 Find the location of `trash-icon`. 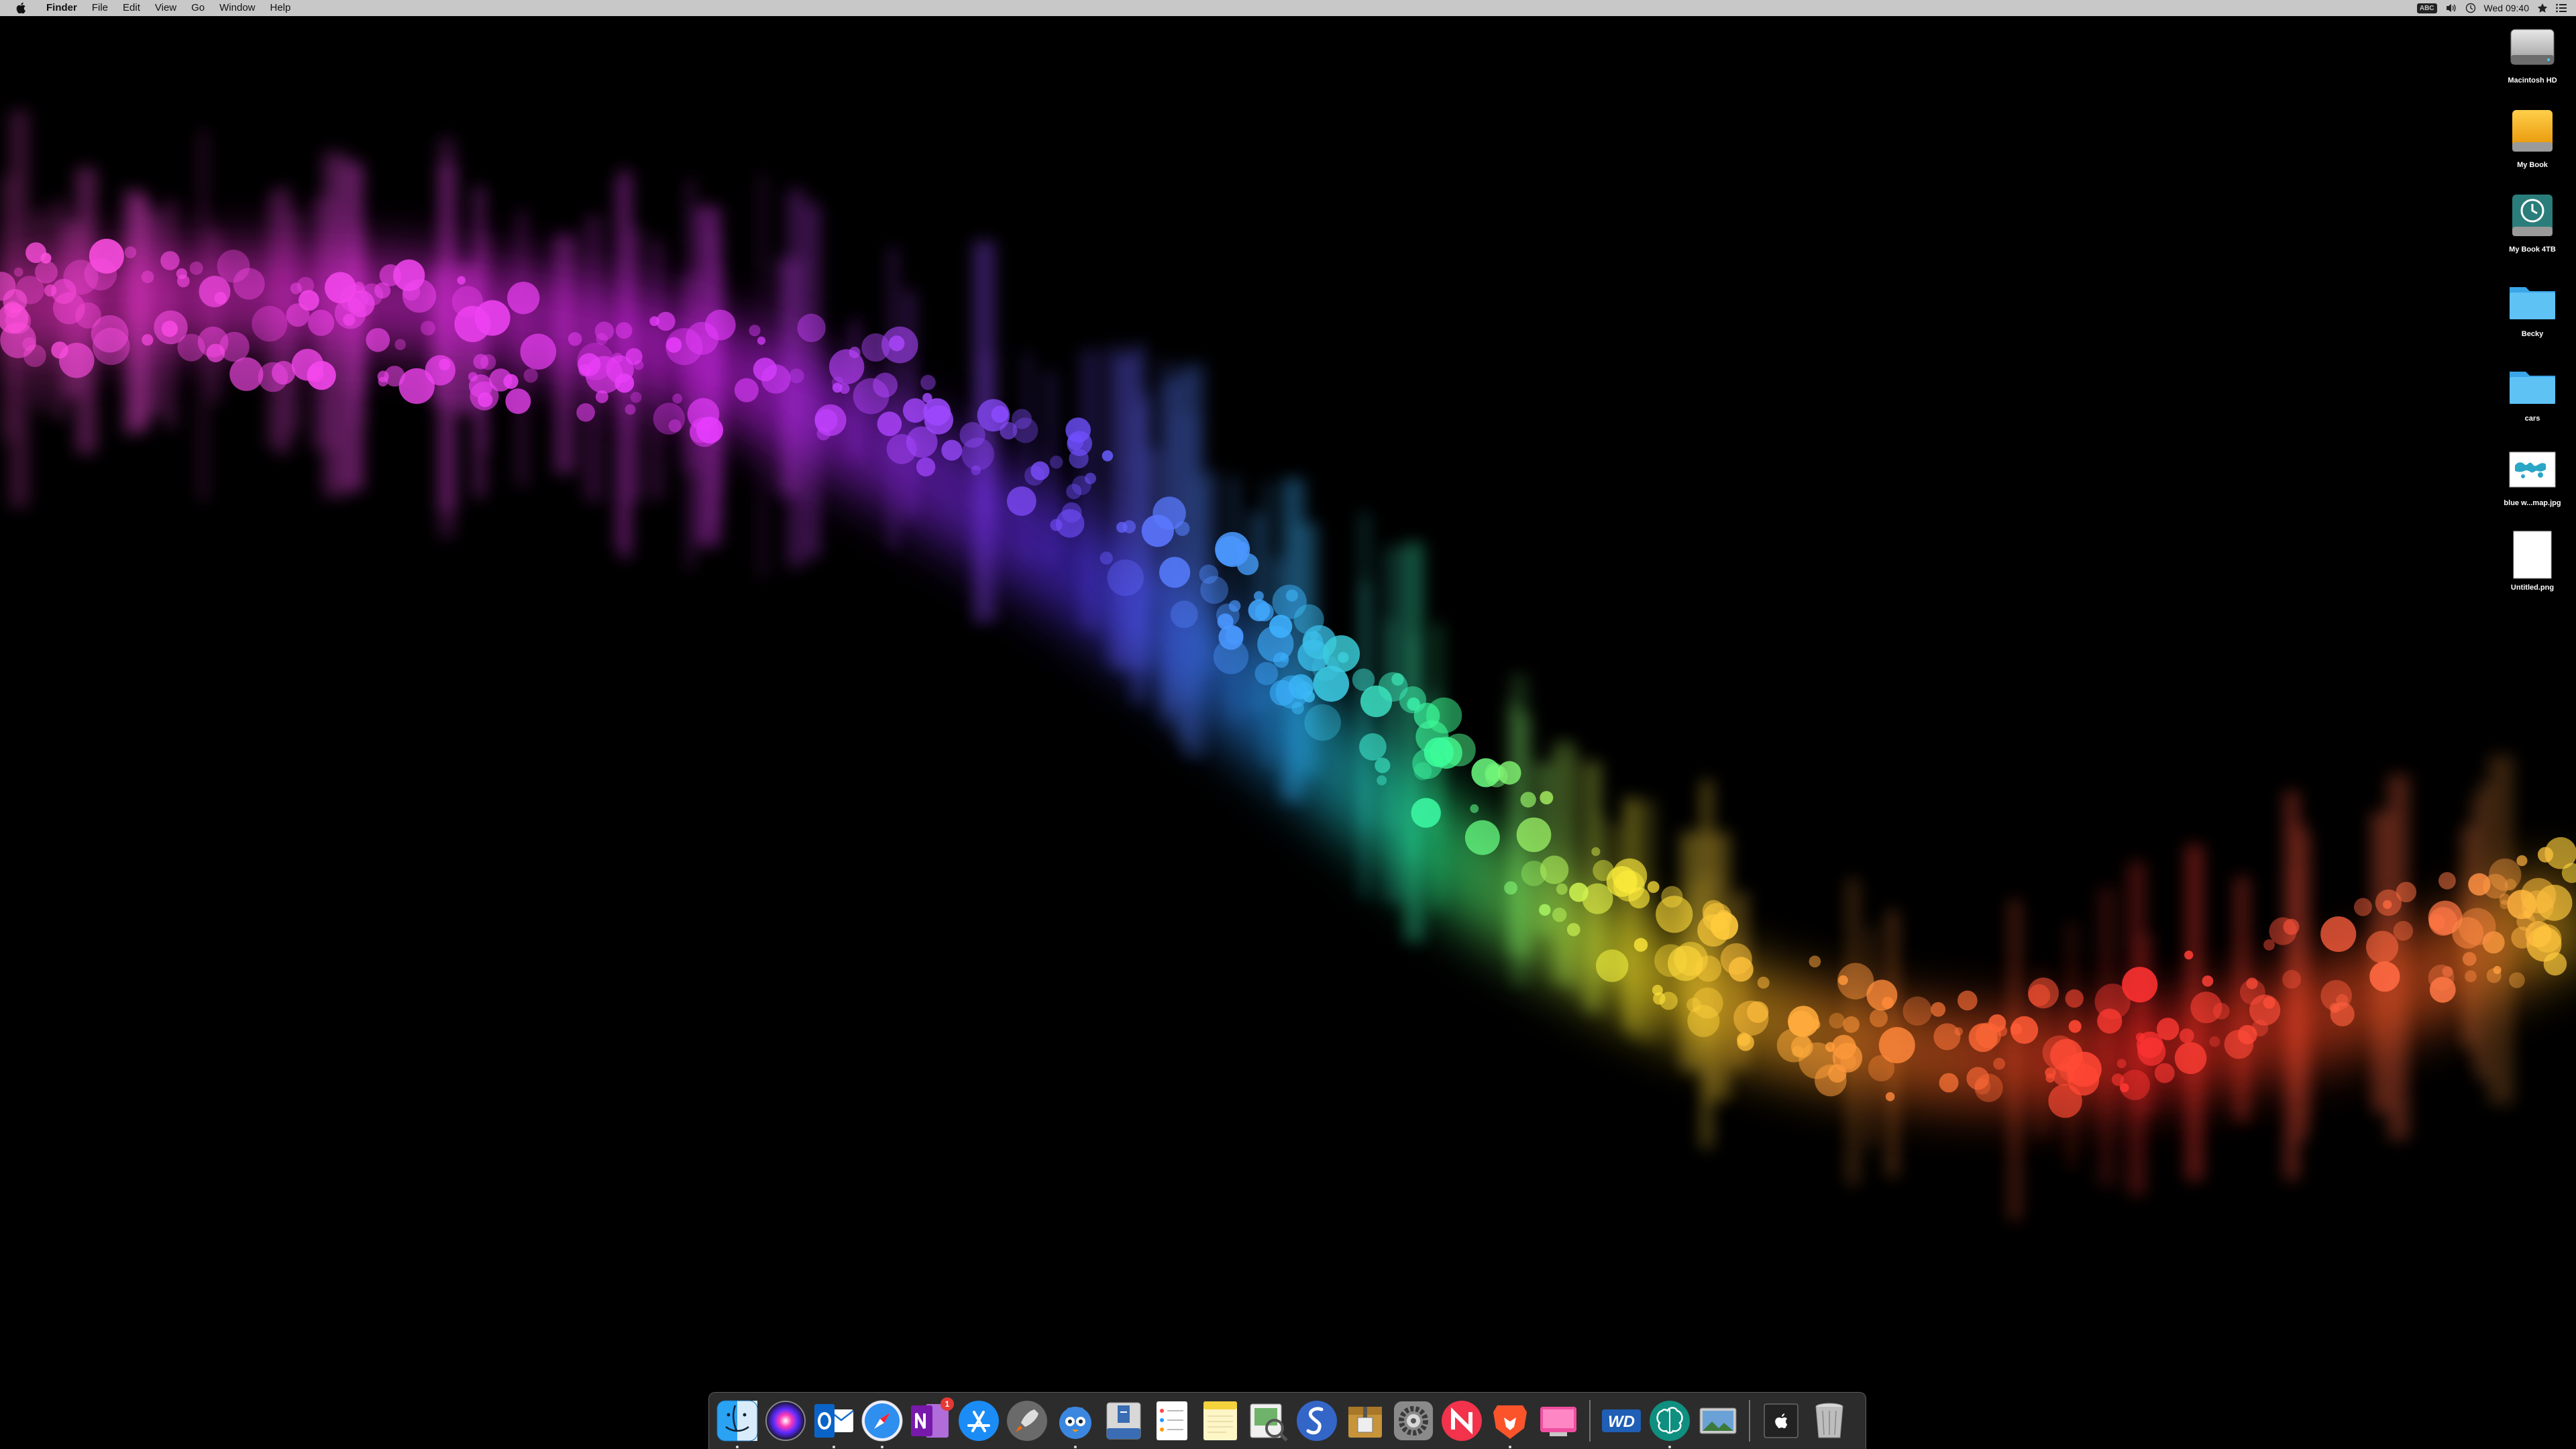

trash-icon is located at coordinates (1829, 1420).